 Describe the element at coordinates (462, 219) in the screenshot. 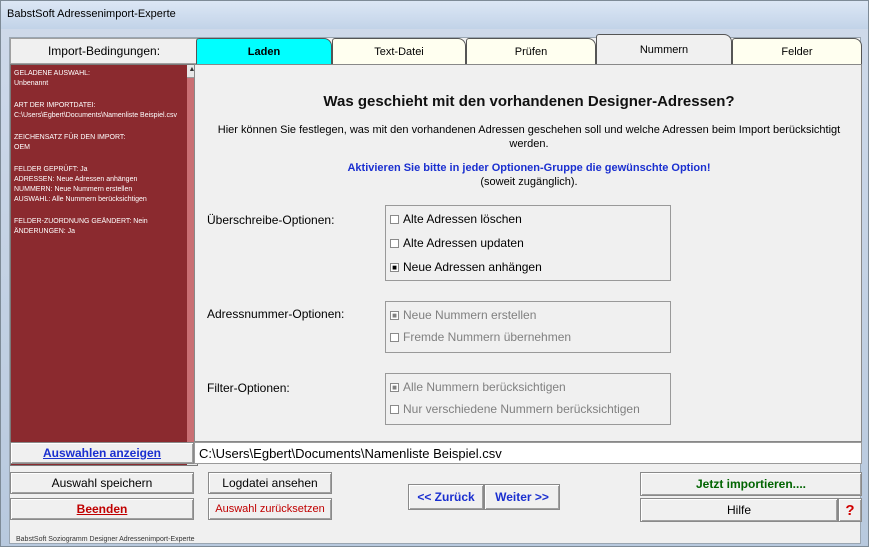

I see `option-label: Alte Adressen löschen` at that location.